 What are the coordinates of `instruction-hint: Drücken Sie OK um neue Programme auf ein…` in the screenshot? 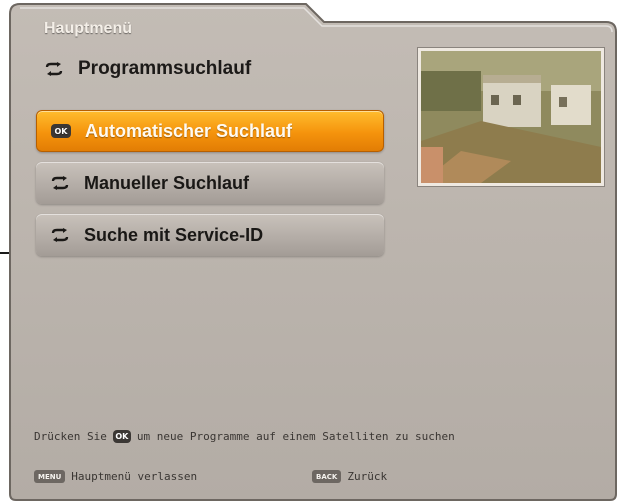 It's located at (244, 436).